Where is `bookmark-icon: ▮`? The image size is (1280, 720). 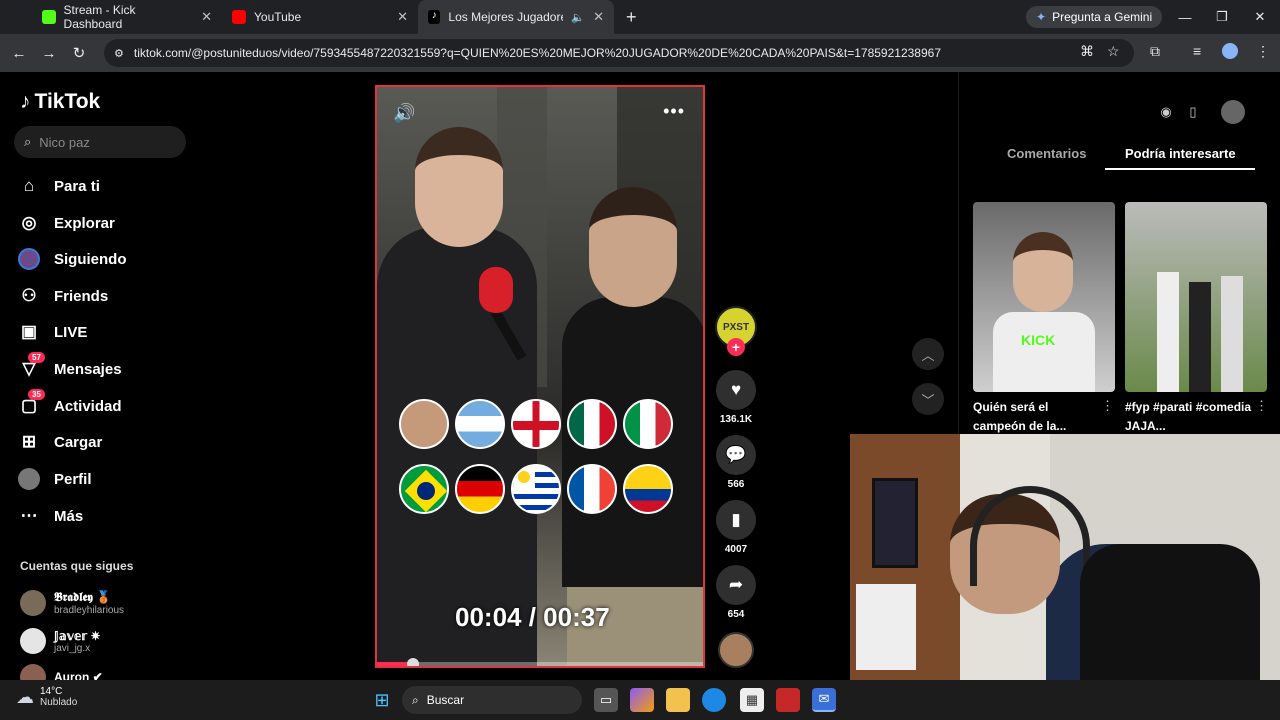
bookmark-icon: ▮ is located at coordinates (736, 520).